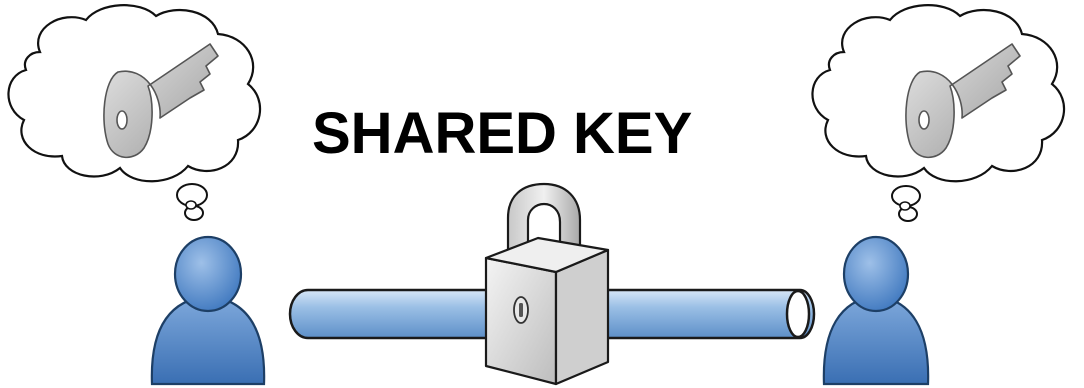 This screenshot has width=1084, height=388. Describe the element at coordinates (938, 113) in the screenshot. I see `right-thought-cloud` at that location.